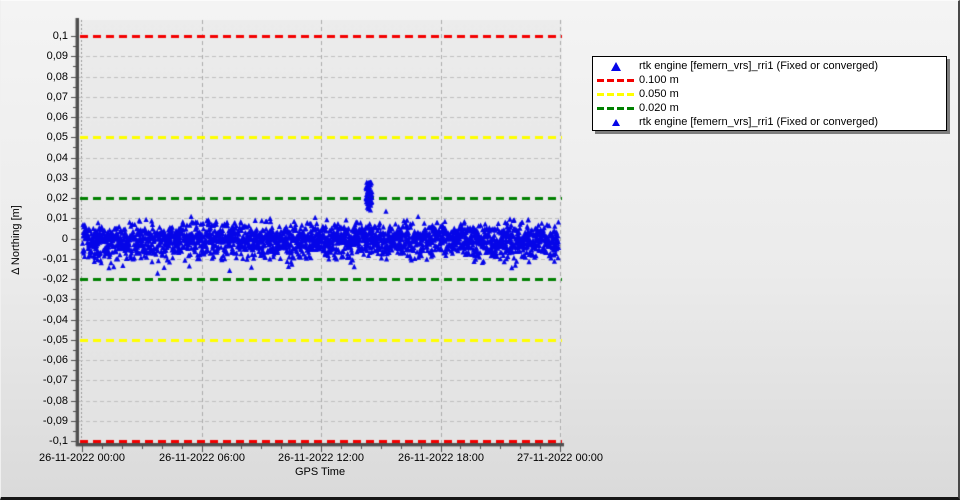 The image size is (960, 500). What do you see at coordinates (659, 107) in the screenshot?
I see `legend-entry-label: 0.020 m` at bounding box center [659, 107].